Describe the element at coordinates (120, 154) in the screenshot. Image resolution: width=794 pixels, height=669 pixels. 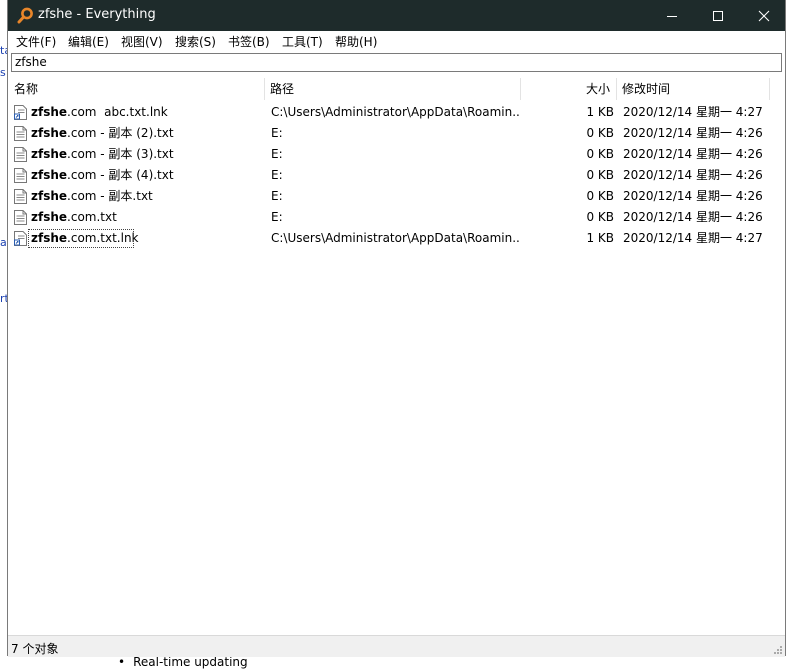
I see `file-name-rest: .com - 副本 (3).txt` at that location.